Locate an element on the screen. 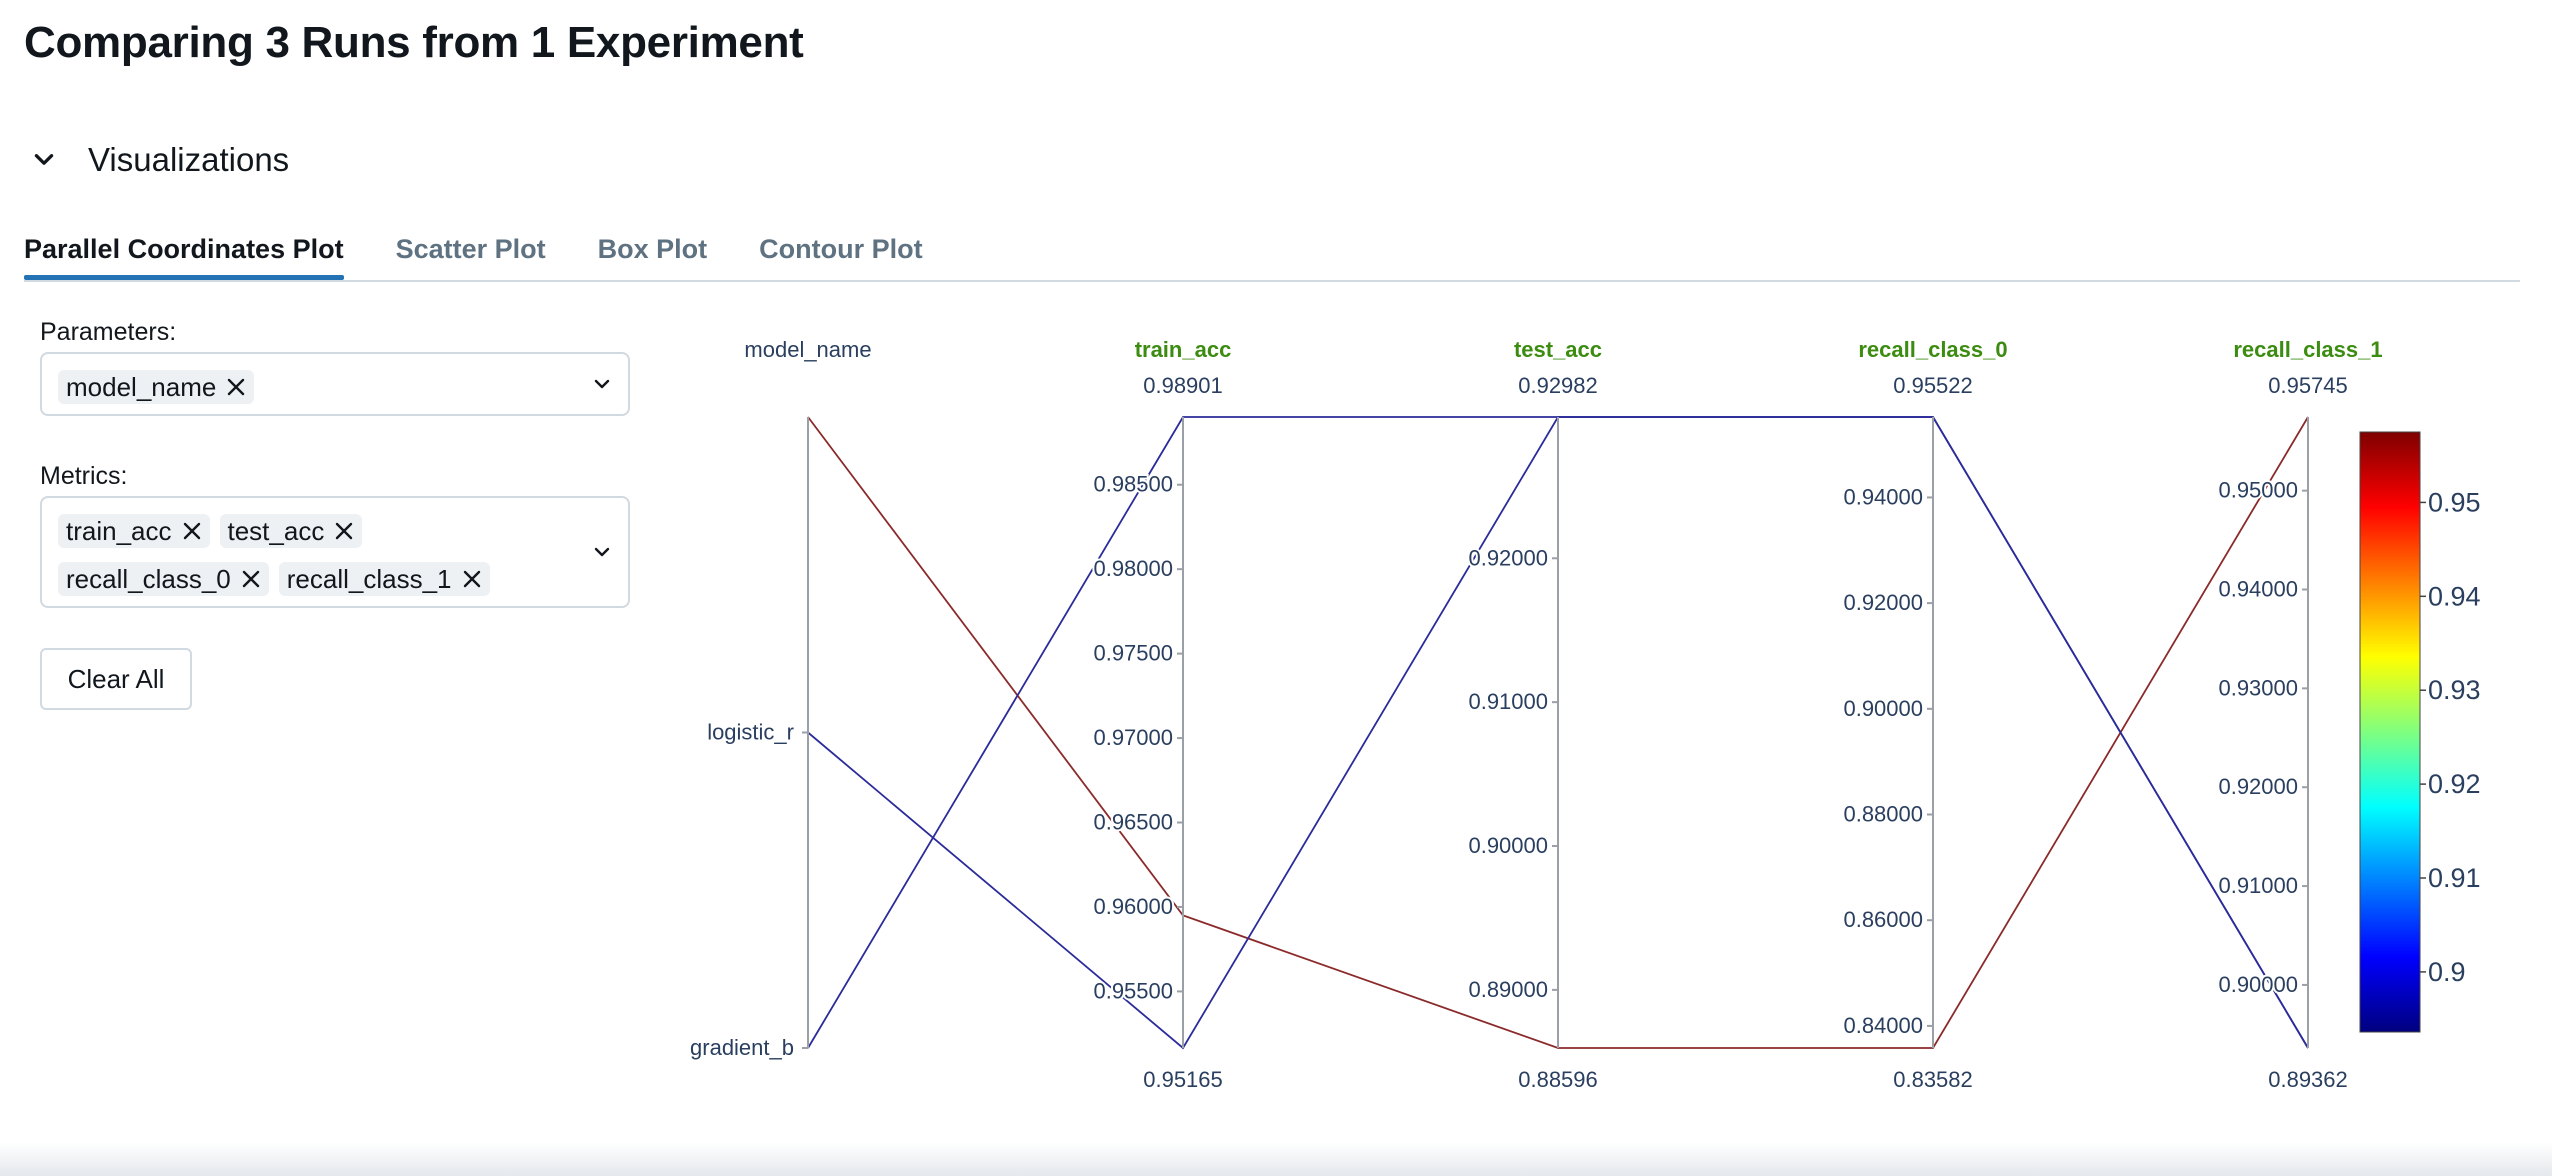 This screenshot has width=2552, height=1176. axis-tick-label: 0.95000 is located at coordinates (2258, 490).